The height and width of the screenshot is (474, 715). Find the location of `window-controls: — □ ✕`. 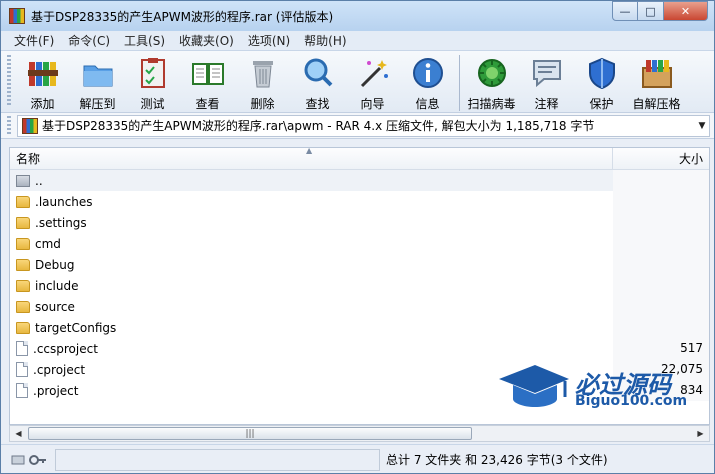

window-controls: — □ ✕ is located at coordinates (660, 11).